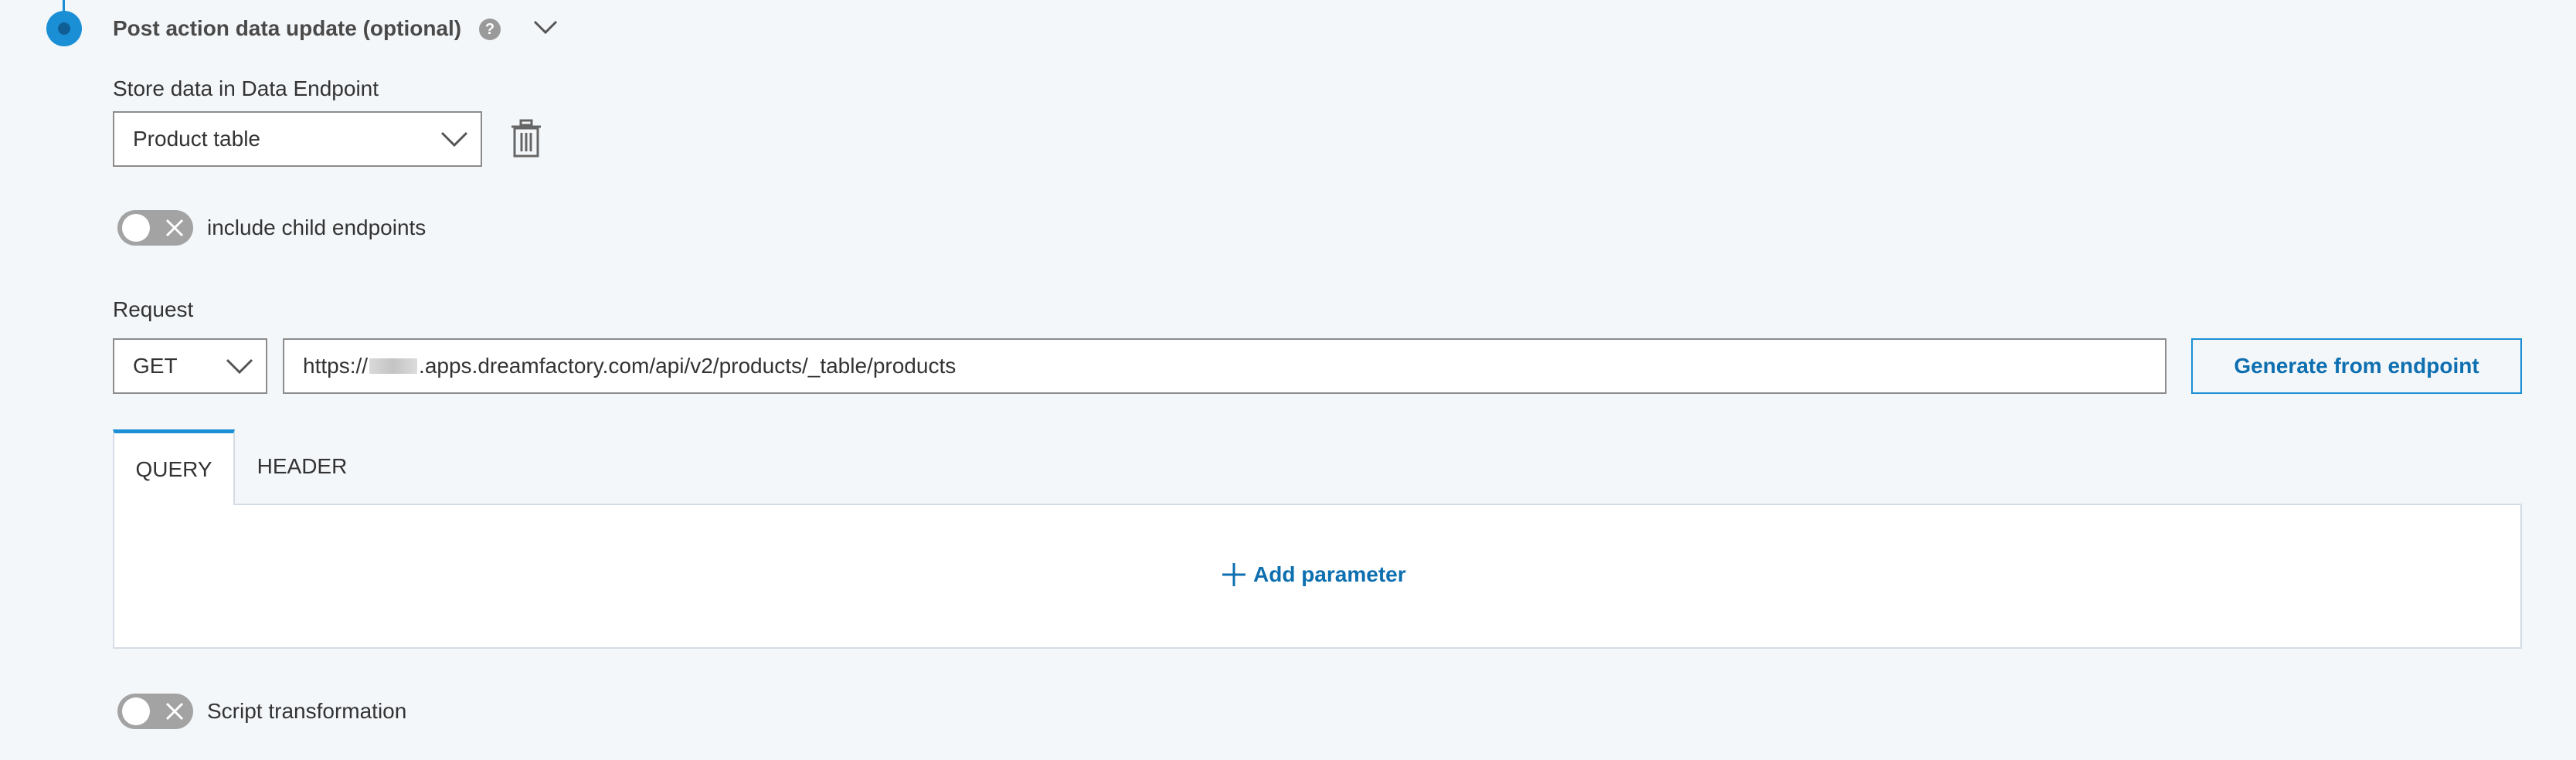 This screenshot has width=2576, height=760. What do you see at coordinates (1329, 574) in the screenshot?
I see `add-parameter-label: Add parameter` at bounding box center [1329, 574].